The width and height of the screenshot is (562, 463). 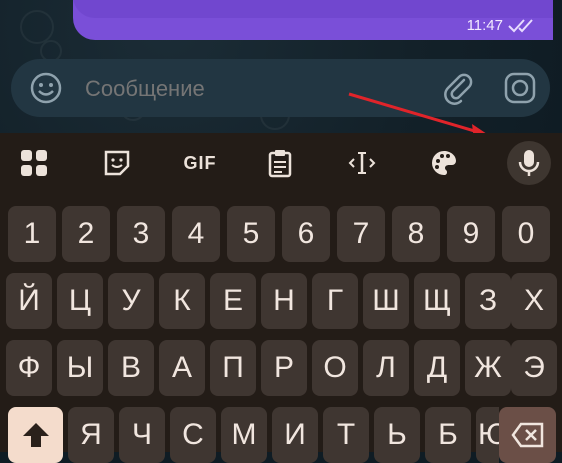 I want to click on key: Ы, so click(x=80, y=368).